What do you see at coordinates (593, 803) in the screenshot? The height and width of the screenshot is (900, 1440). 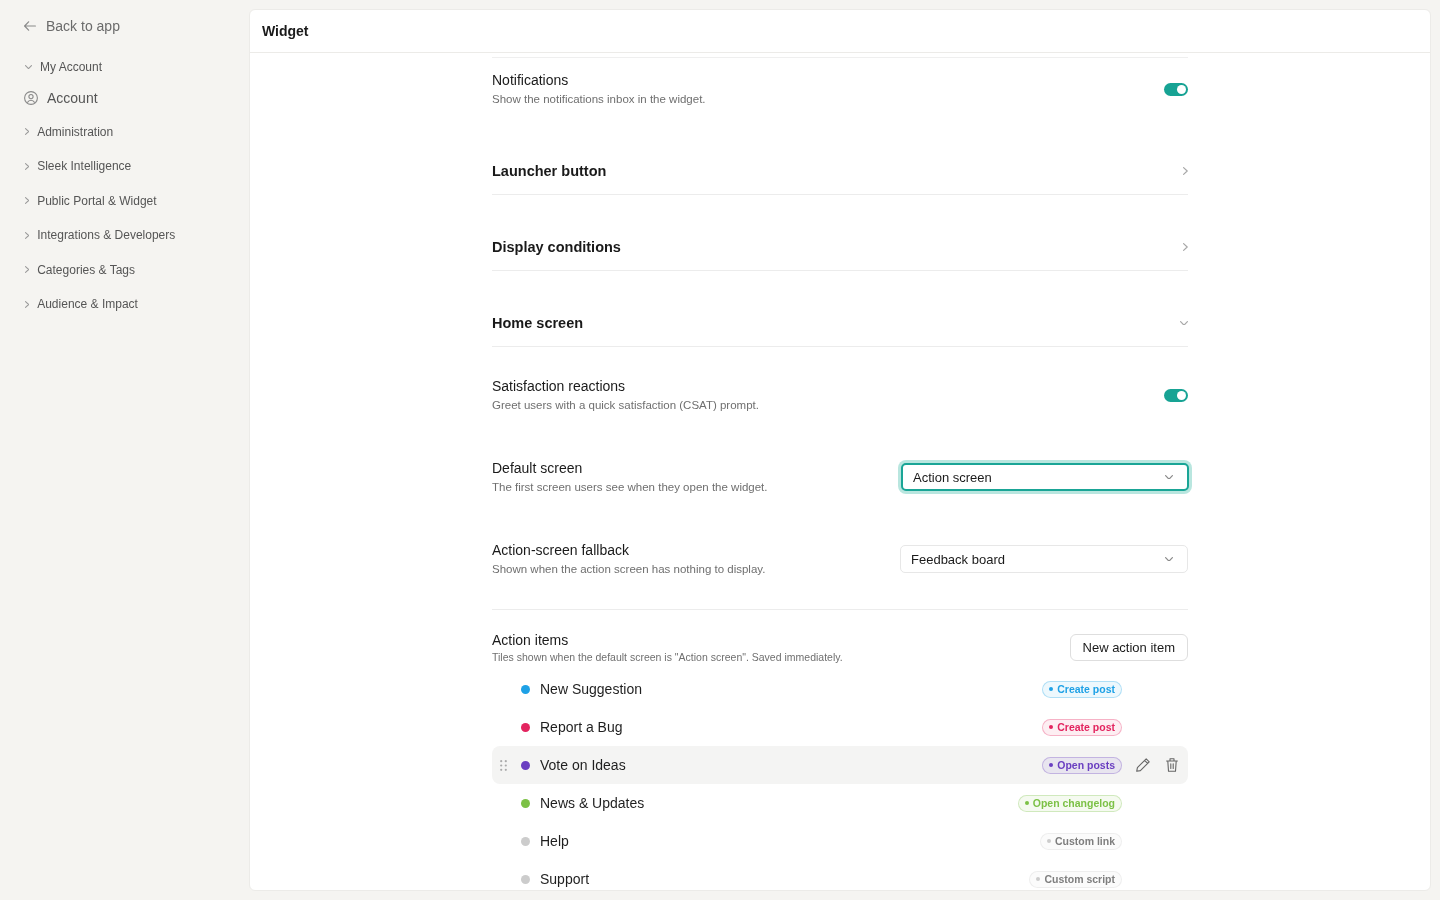 I see `action-item-label: News & Updates` at bounding box center [593, 803].